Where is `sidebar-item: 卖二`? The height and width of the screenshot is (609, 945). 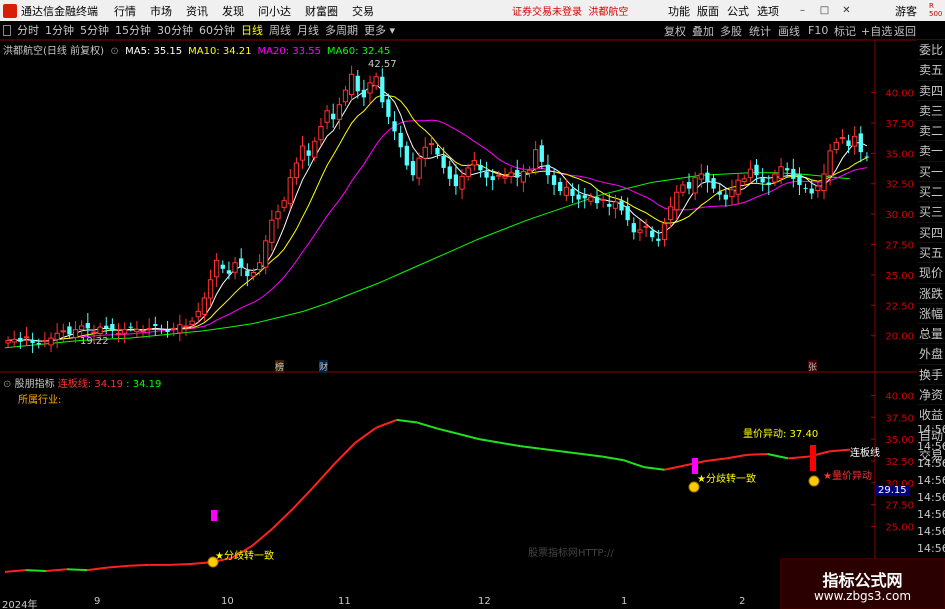 sidebar-item: 卖二 is located at coordinates (931, 131).